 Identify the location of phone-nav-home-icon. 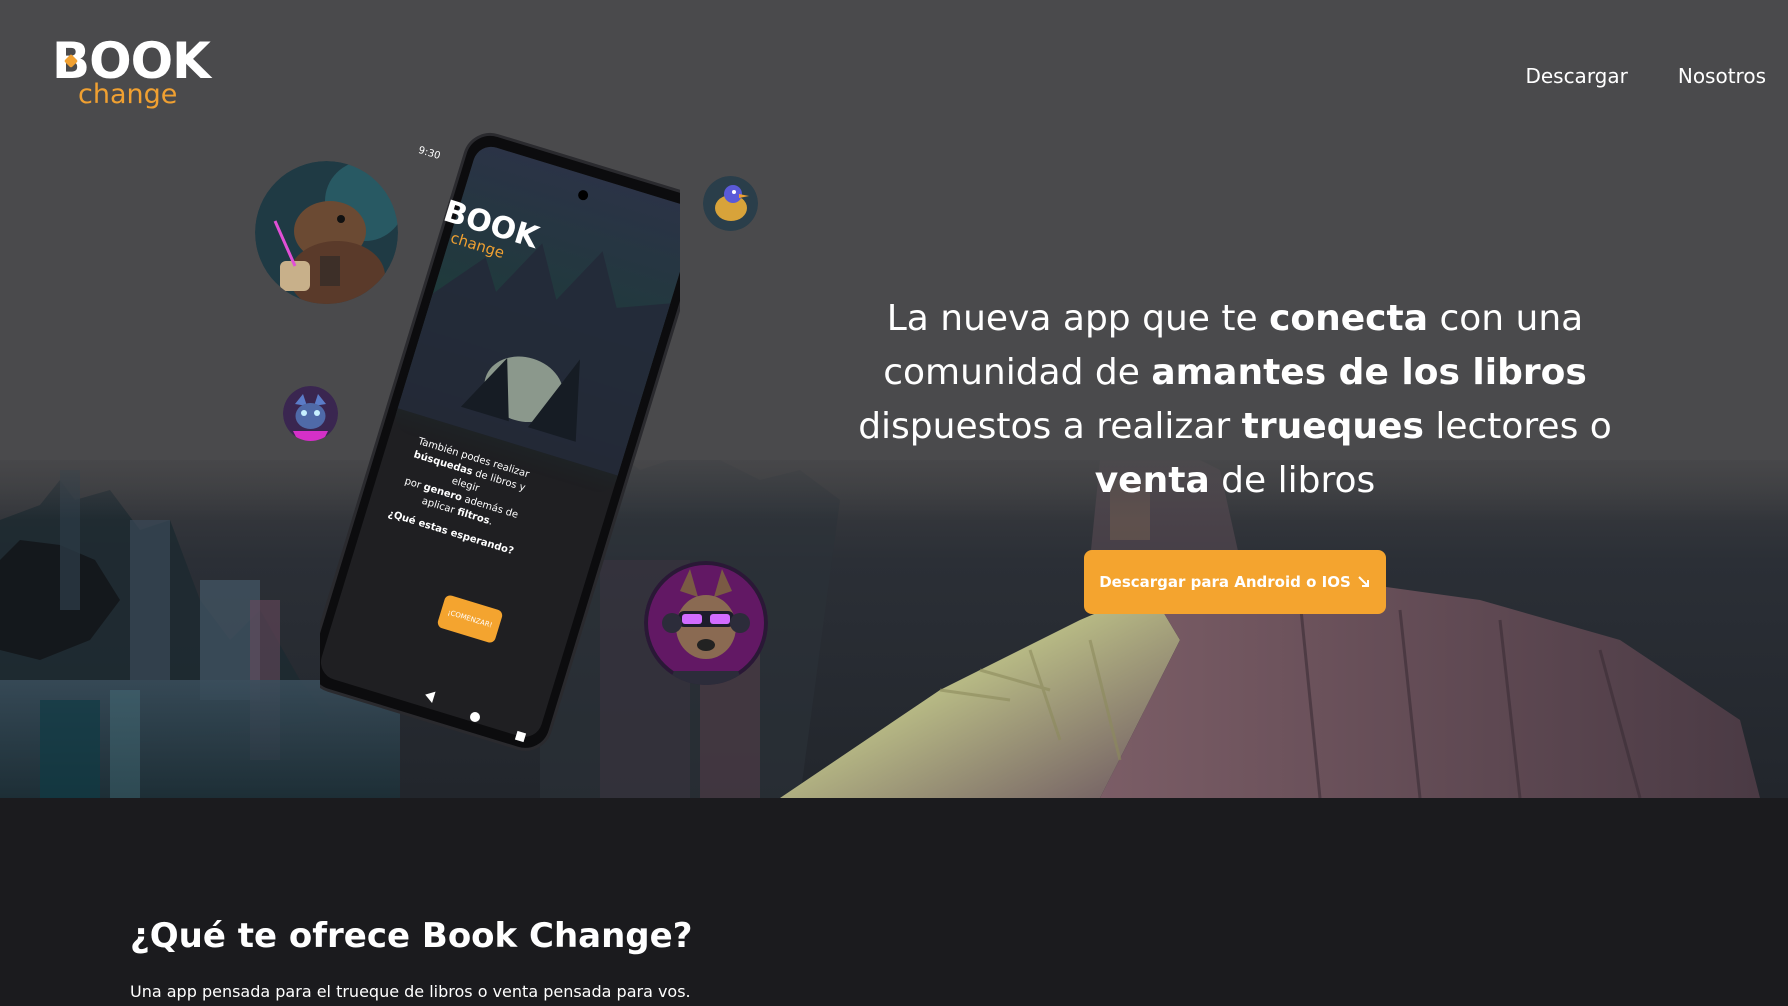
(475, 717).